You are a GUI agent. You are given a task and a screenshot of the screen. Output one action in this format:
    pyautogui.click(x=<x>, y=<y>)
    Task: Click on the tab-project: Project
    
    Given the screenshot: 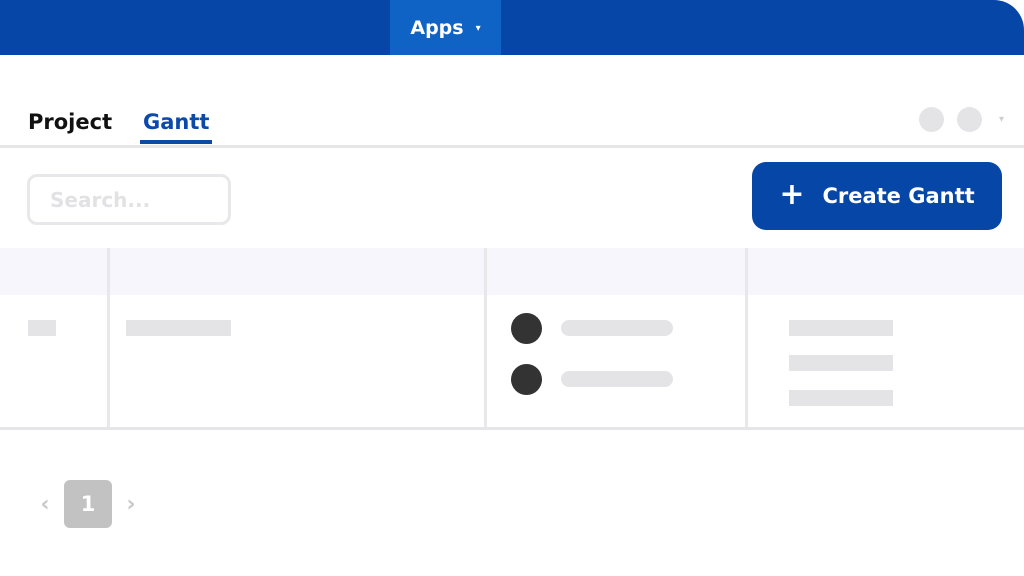 What is the action you would take?
    pyautogui.click(x=70, y=125)
    